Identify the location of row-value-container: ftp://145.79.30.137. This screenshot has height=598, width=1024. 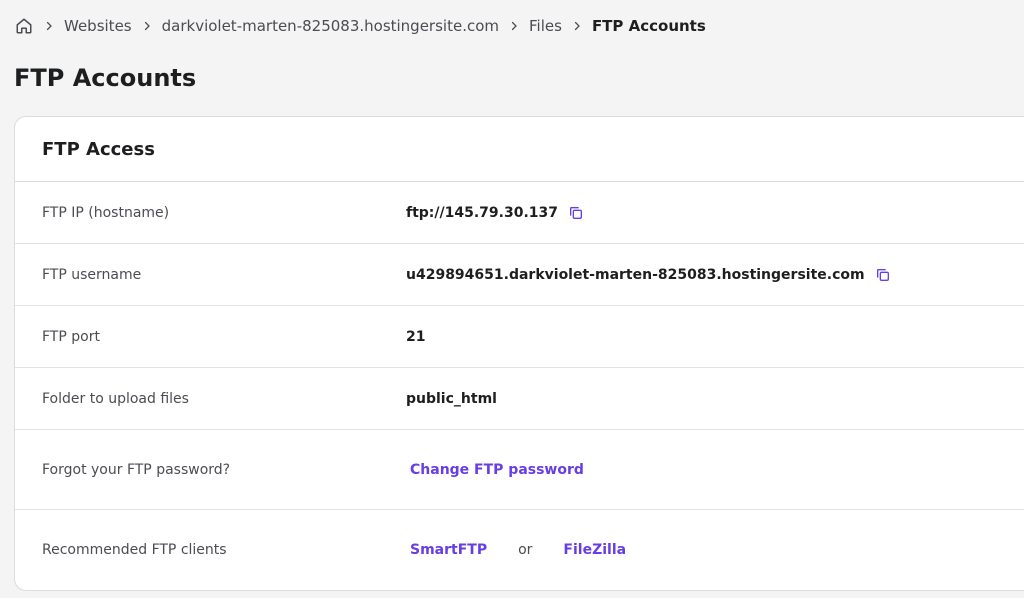
(495, 213).